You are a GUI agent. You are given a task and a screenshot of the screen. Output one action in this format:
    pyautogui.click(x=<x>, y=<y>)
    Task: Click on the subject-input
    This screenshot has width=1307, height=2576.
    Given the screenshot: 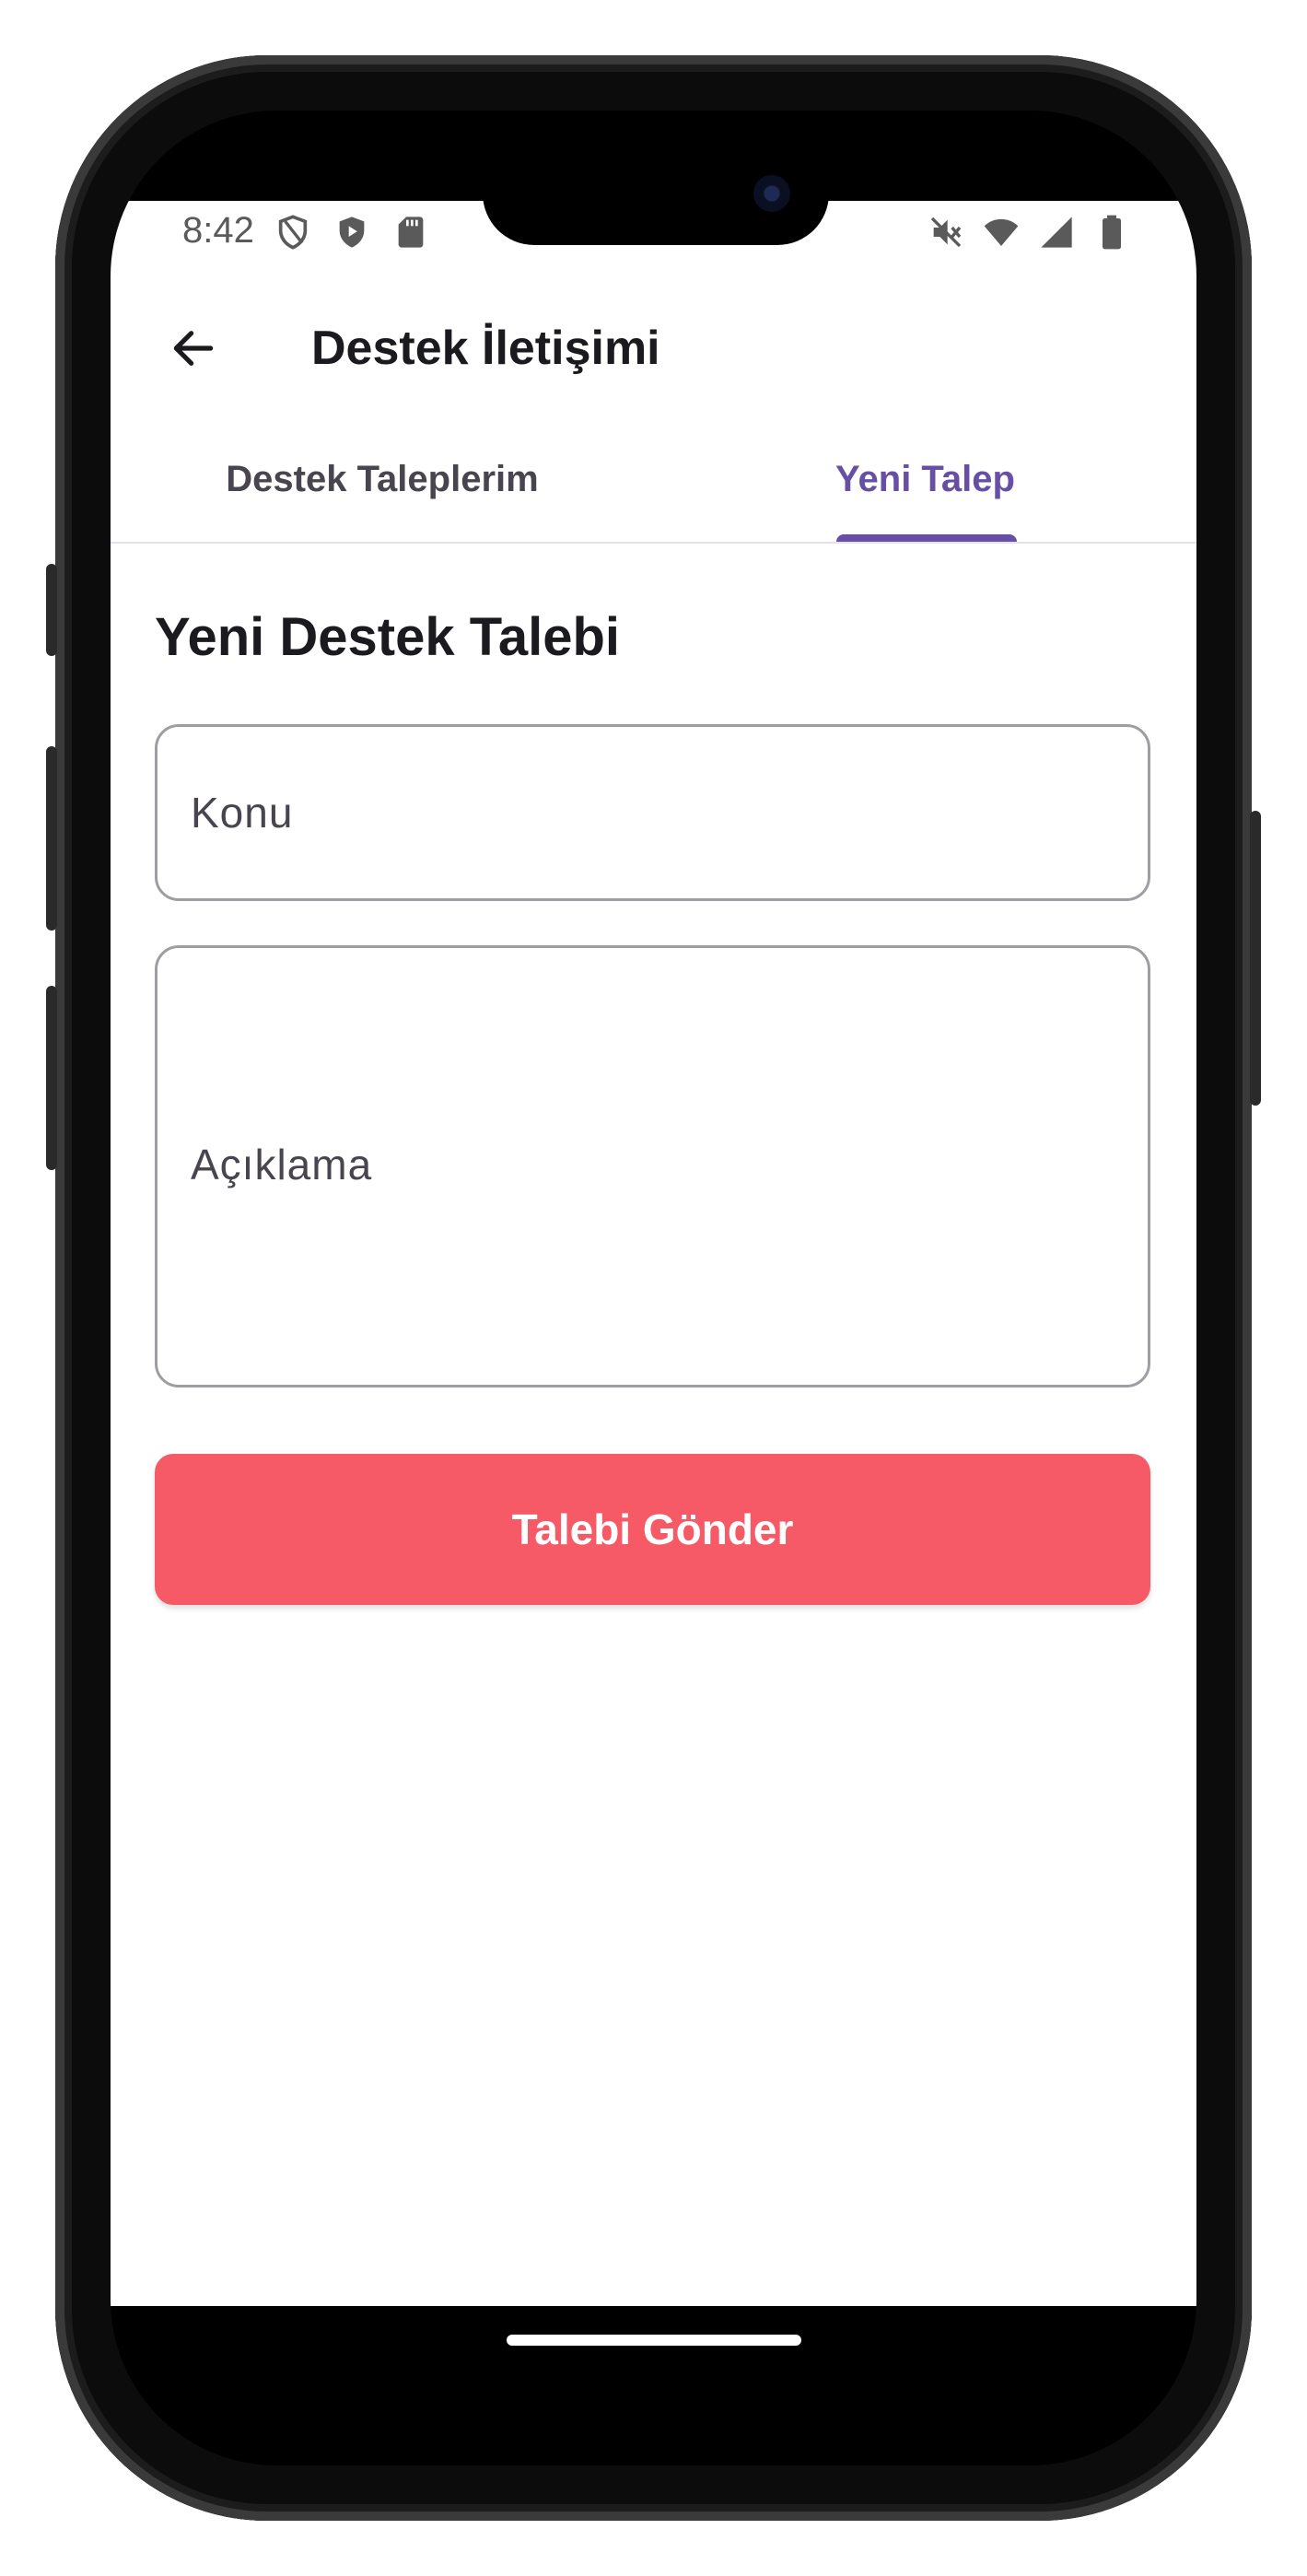 What is the action you would take?
    pyautogui.click(x=653, y=812)
    